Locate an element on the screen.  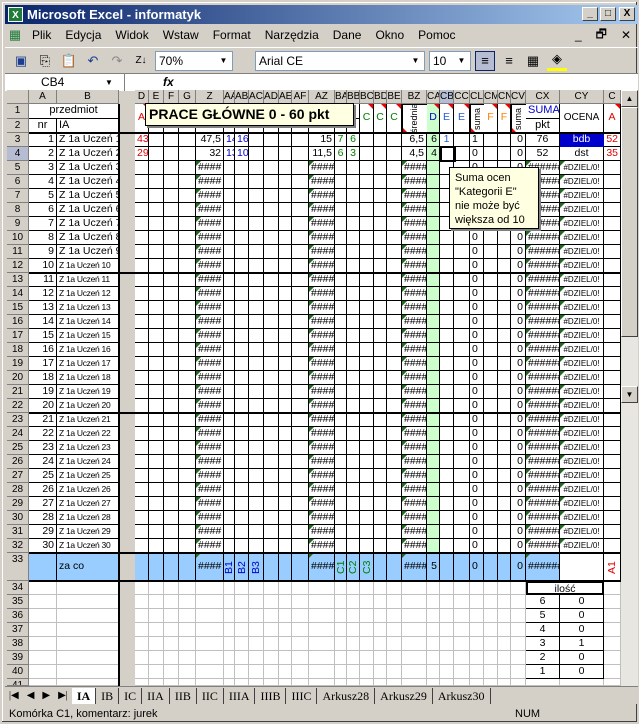
cell-BC37 is located at coordinates (367, 630).